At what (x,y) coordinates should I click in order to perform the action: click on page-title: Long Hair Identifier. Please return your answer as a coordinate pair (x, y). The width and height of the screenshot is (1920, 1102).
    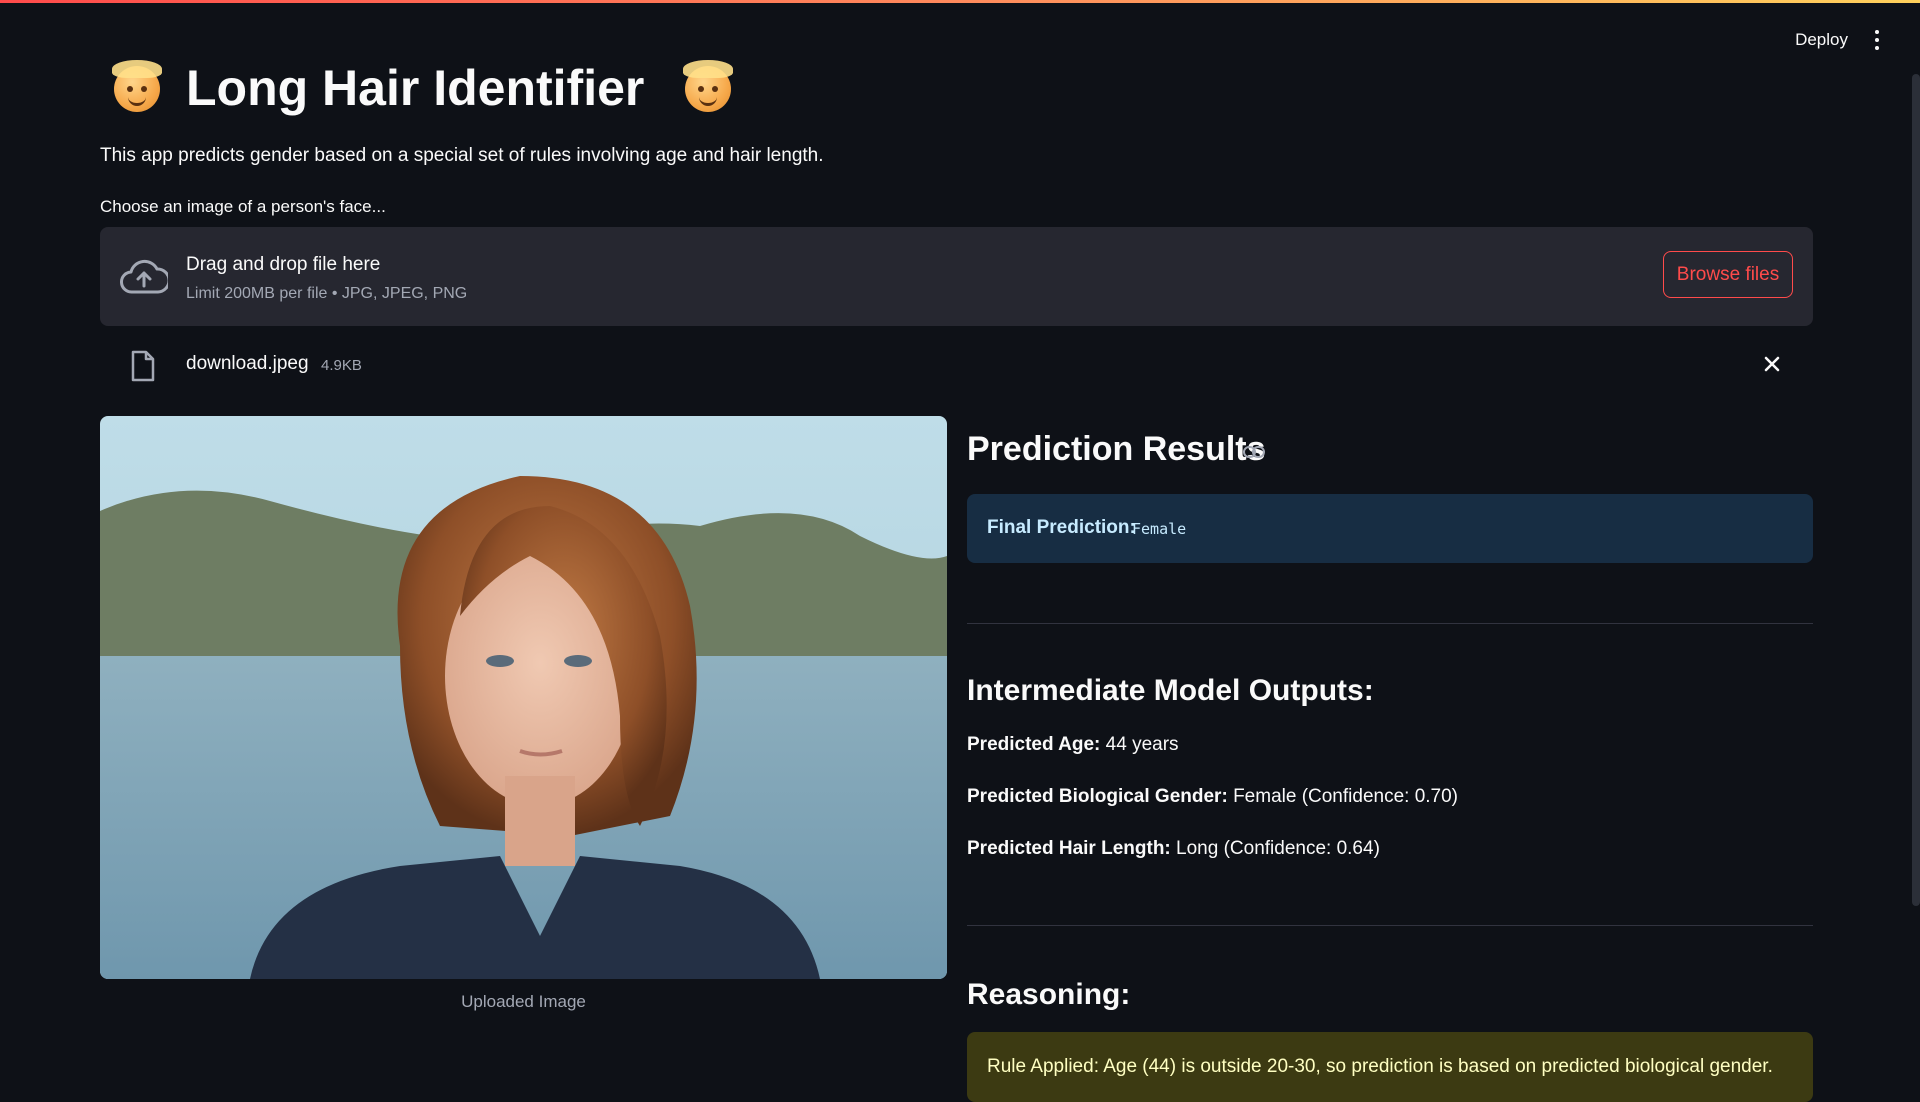
    Looking at the image, I should click on (415, 88).